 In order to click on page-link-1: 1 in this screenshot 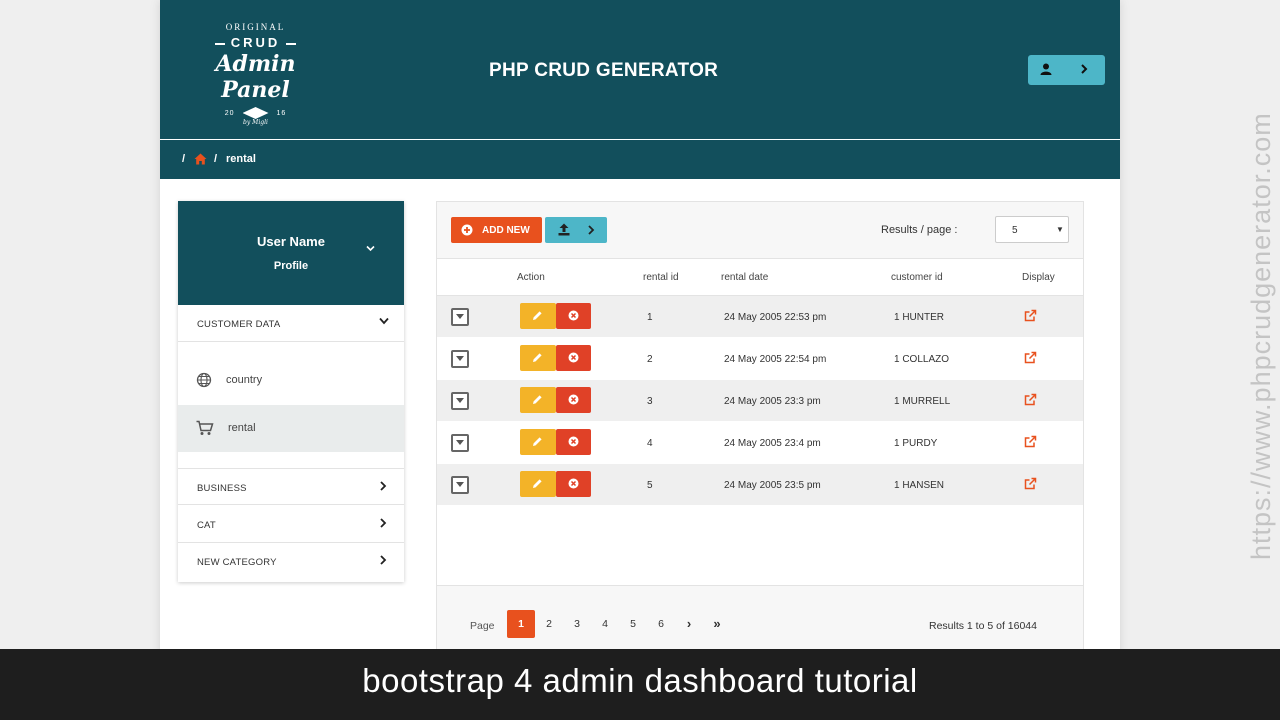, I will do `click(521, 624)`.